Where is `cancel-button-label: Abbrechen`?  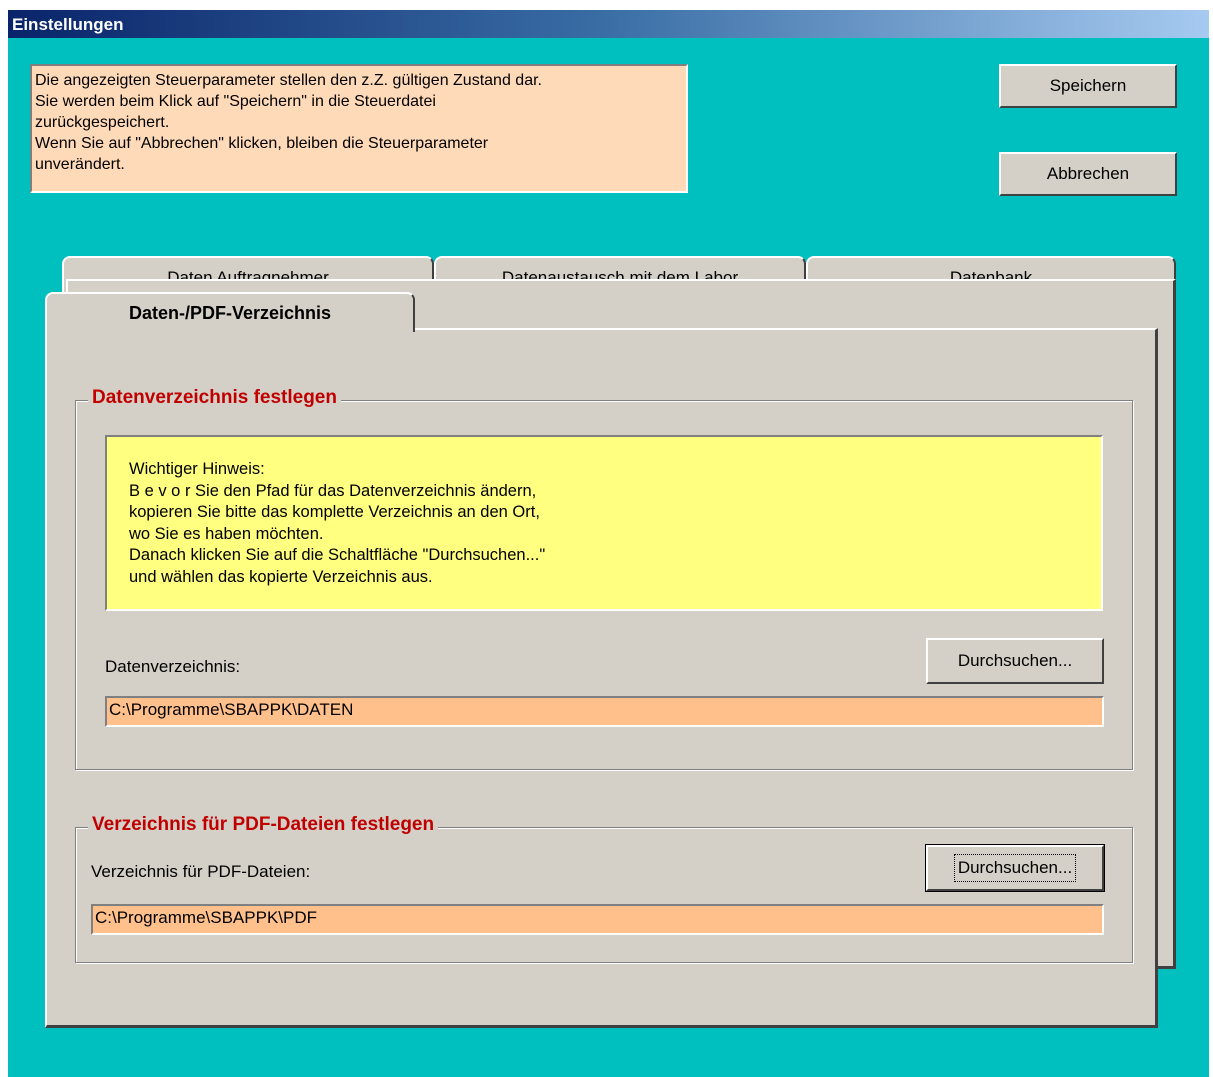 cancel-button-label: Abbrechen is located at coordinates (1088, 173).